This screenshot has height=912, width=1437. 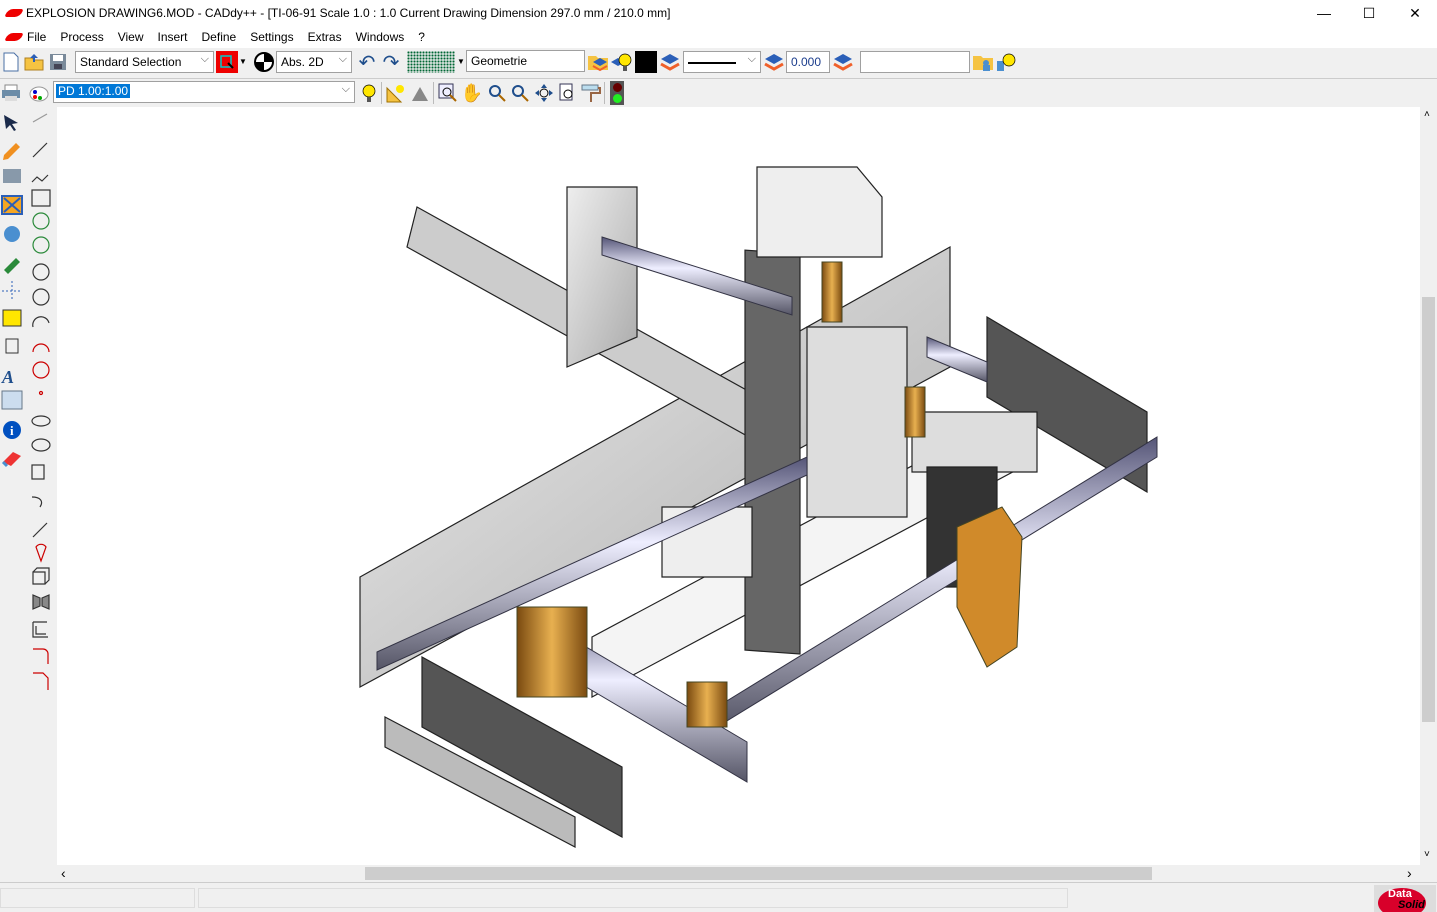 I want to click on hatch-icon, so click(x=12, y=400).